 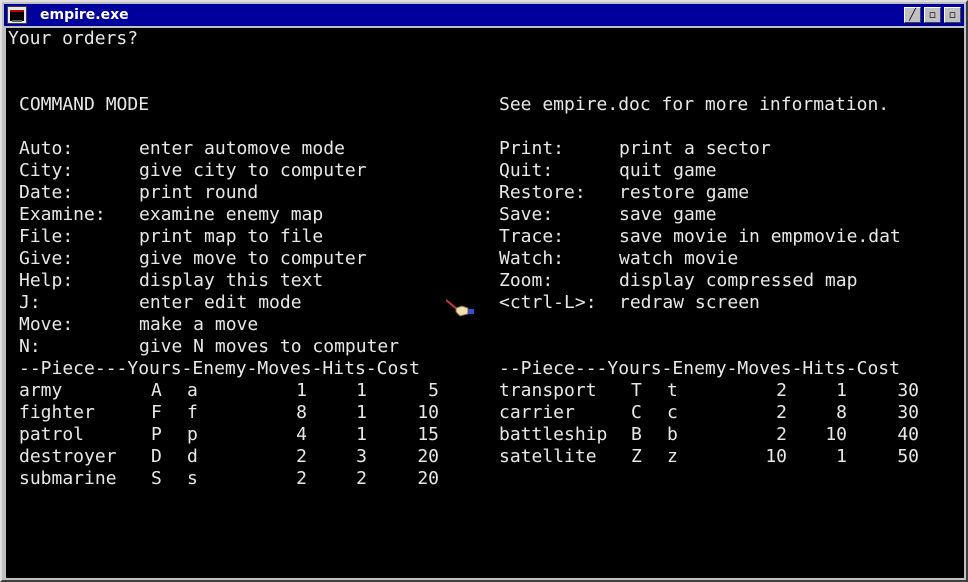 What do you see at coordinates (84, 15) in the screenshot?
I see `window-title: empire.exe` at bounding box center [84, 15].